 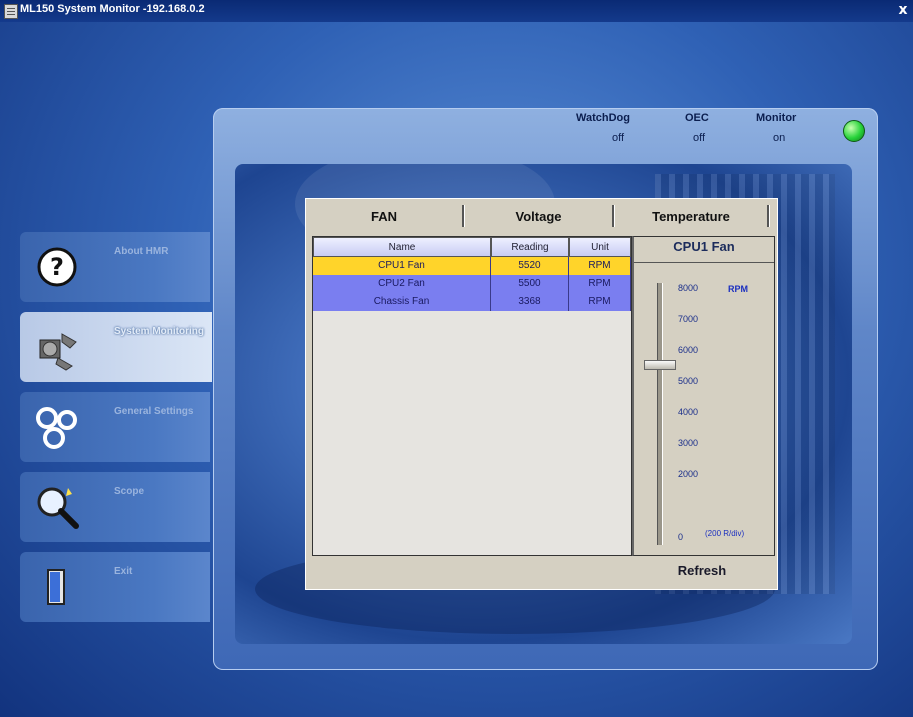 I want to click on title-bar: ML150 System Monitor -192.168.0.2 x, so click(x=456, y=11).